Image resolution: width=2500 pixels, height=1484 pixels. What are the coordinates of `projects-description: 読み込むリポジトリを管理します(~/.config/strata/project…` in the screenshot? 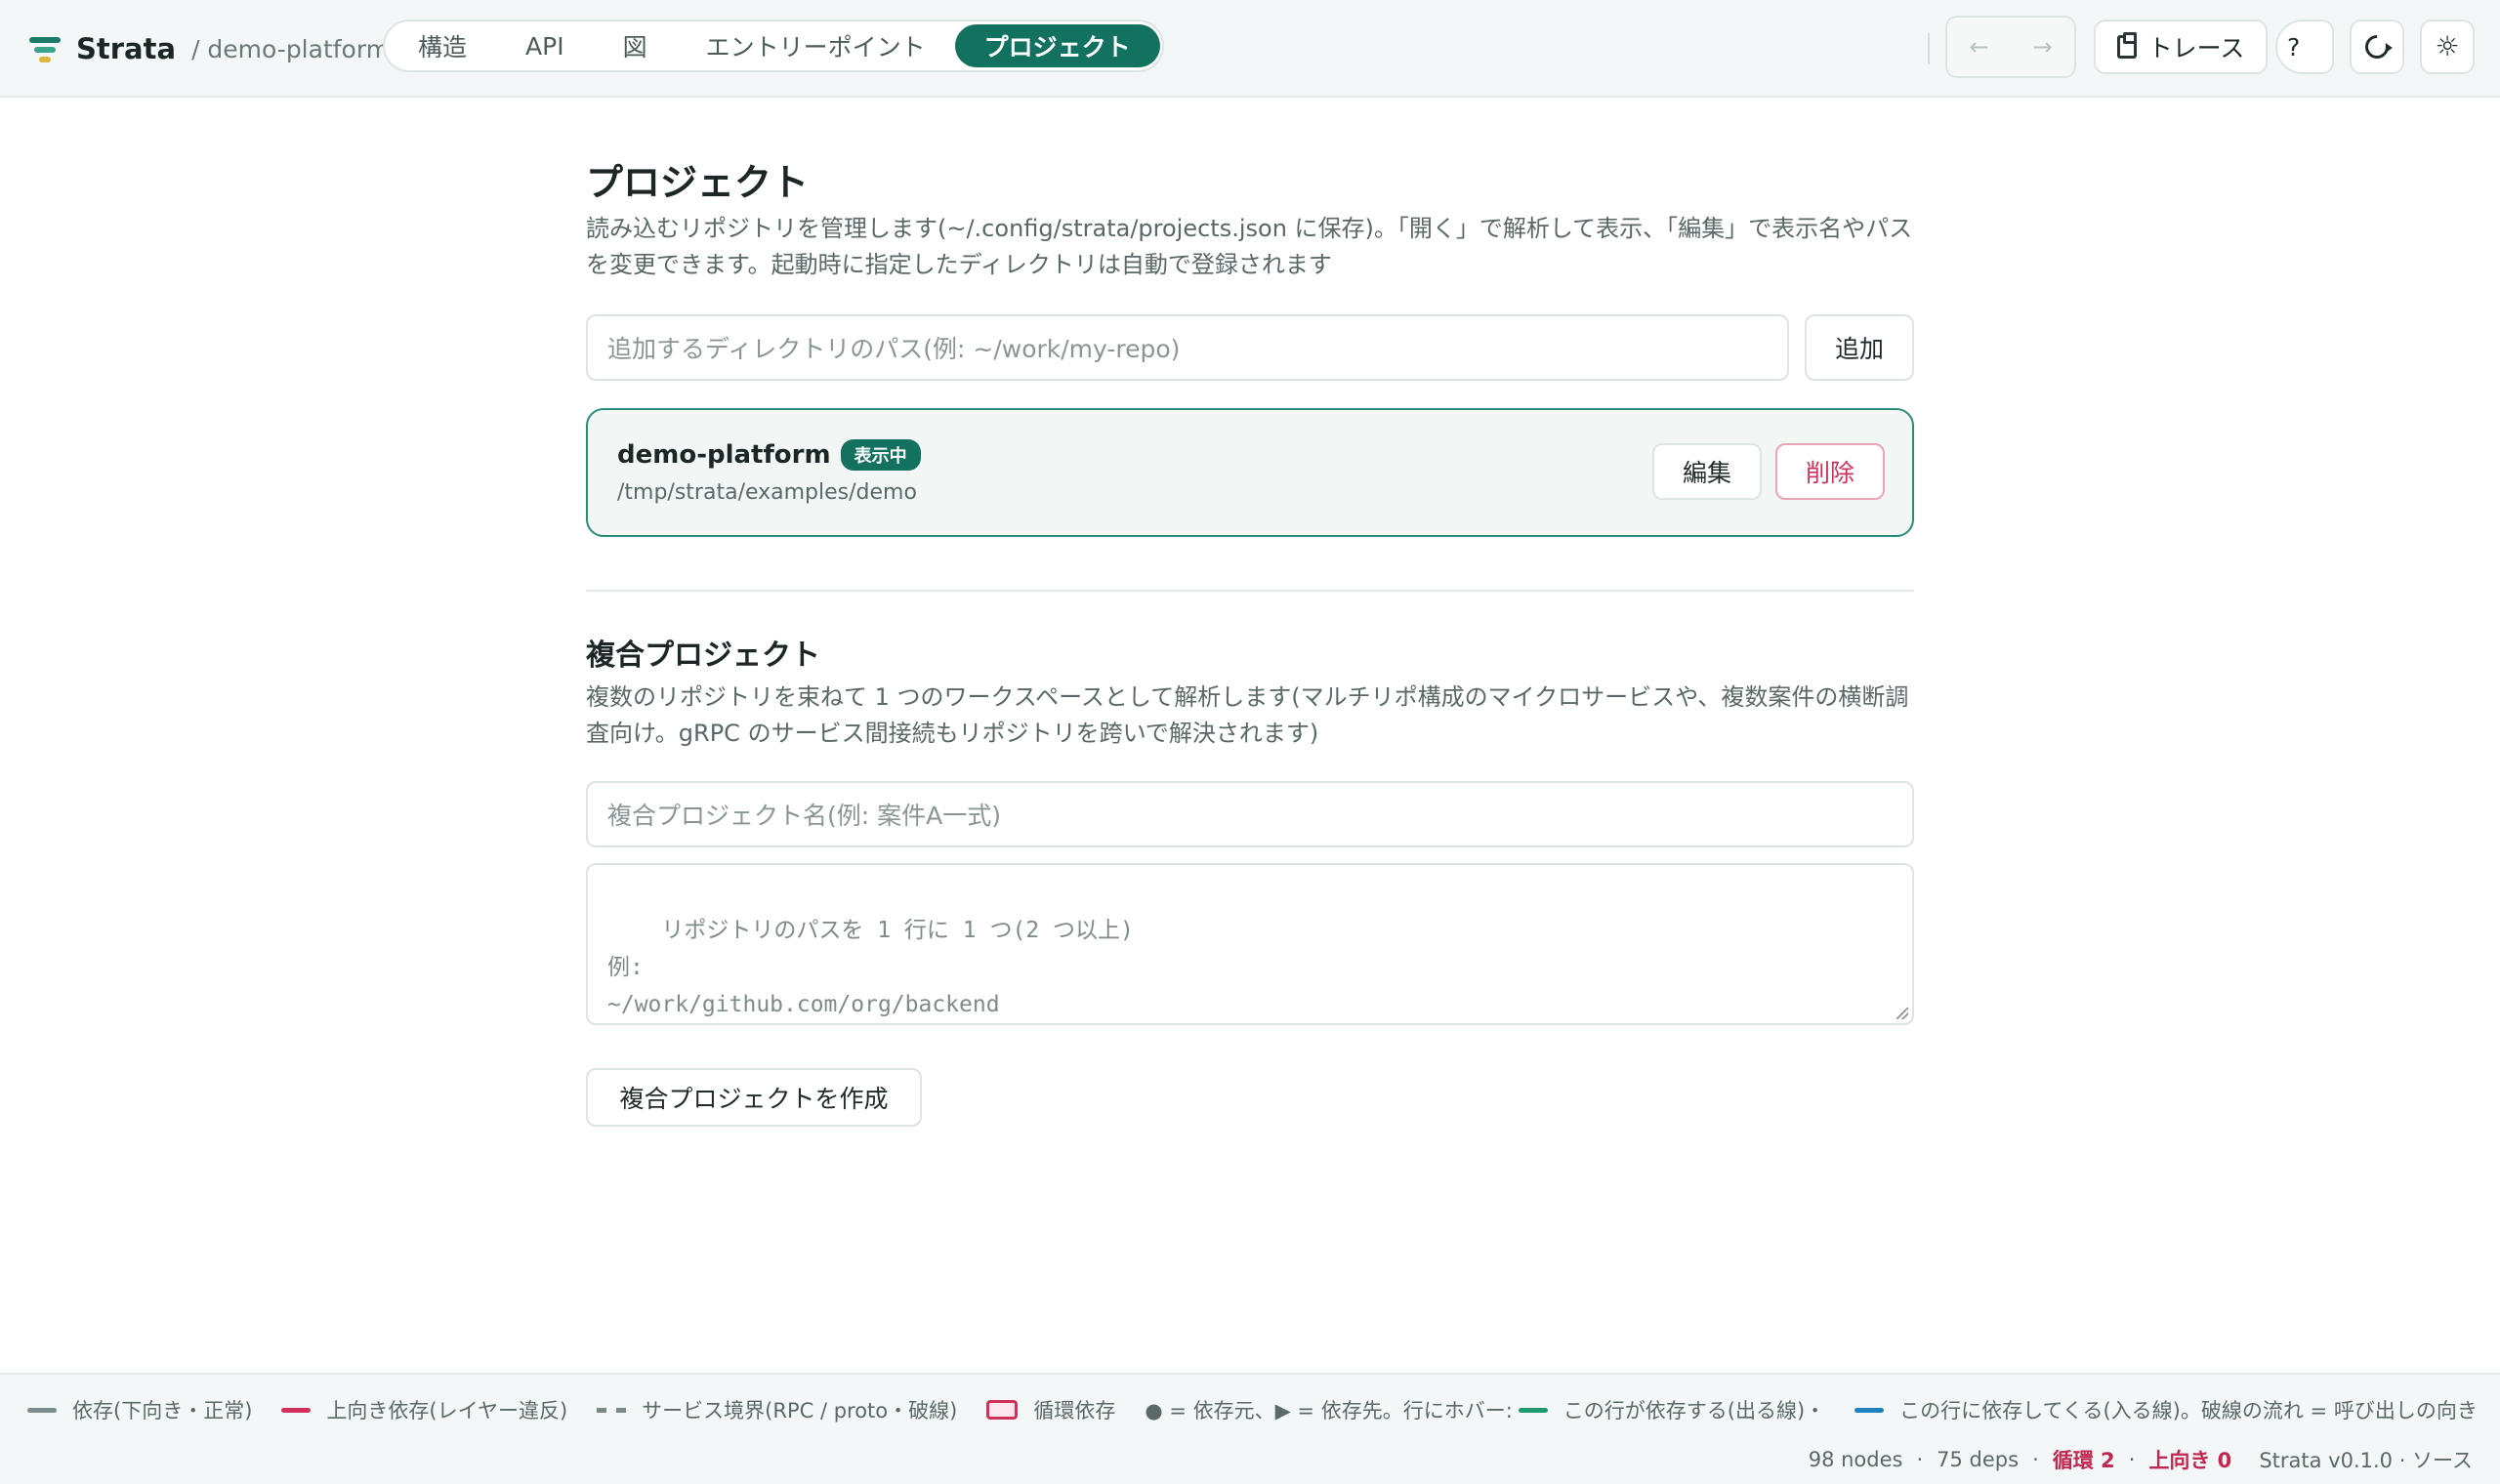 It's located at (1249, 247).